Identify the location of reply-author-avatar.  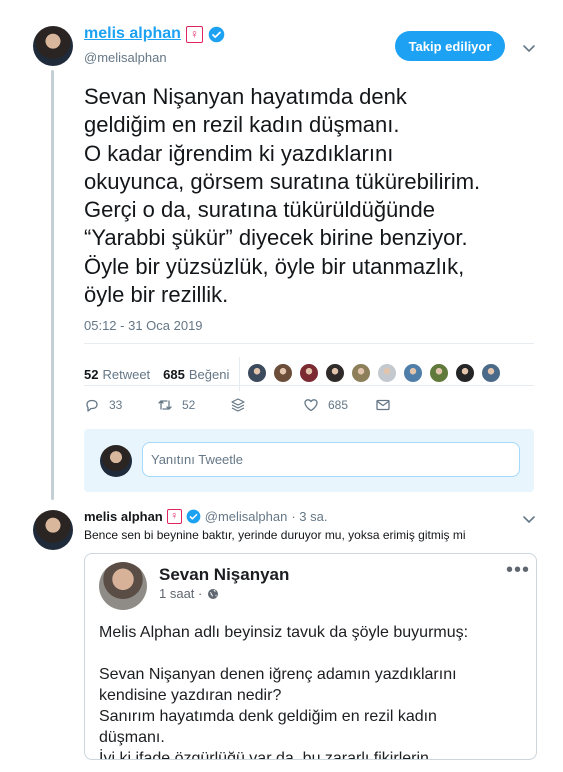
(53, 530).